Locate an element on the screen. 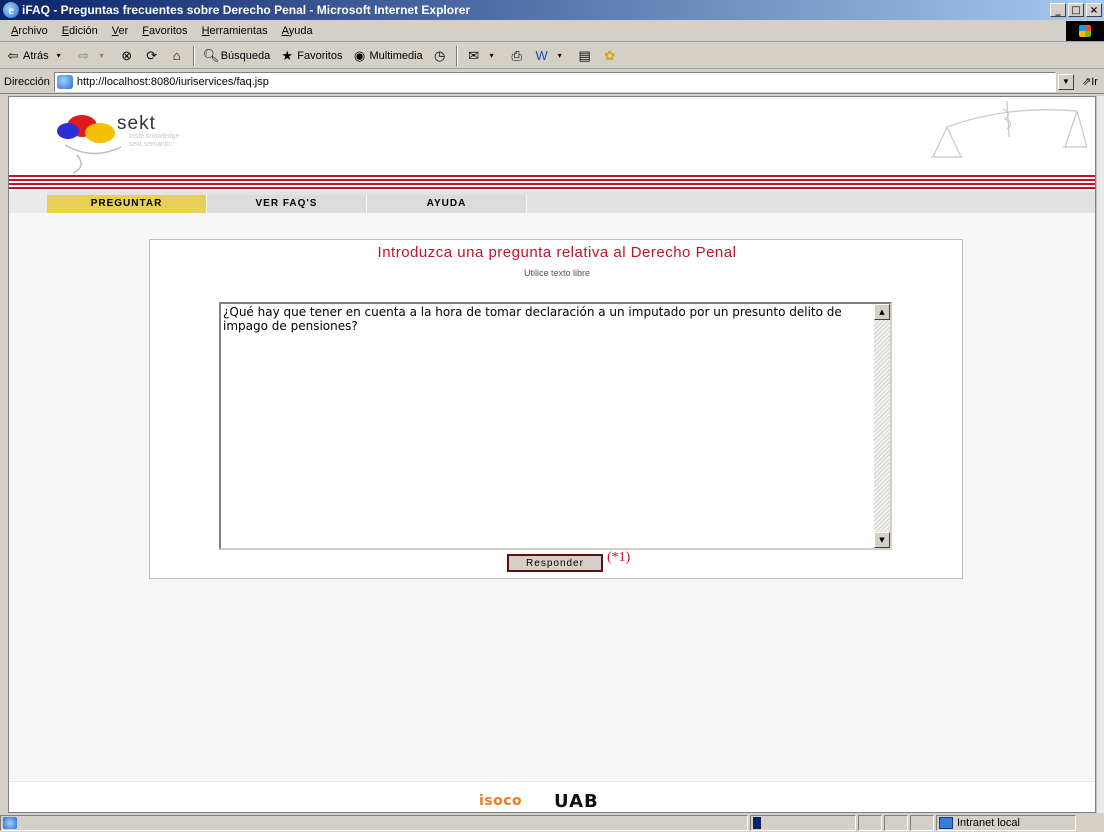  nav-bar: PREGUNTAR VER FAQ'S AYUDA is located at coordinates (552, 202).